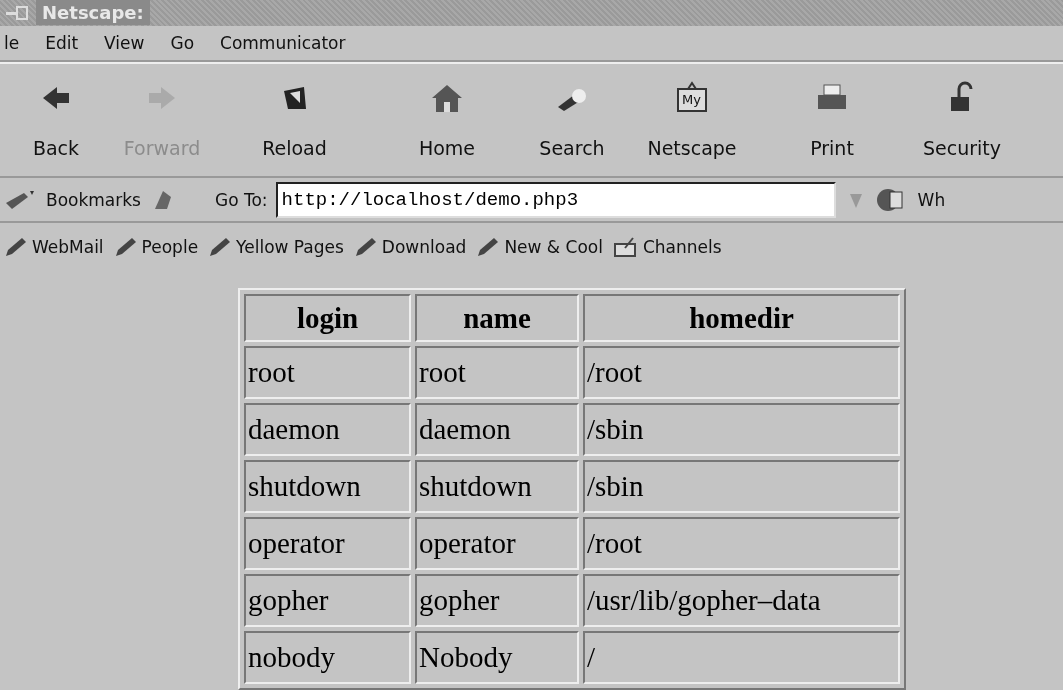 This screenshot has height=690, width=1063. Describe the element at coordinates (182, 43) in the screenshot. I see `menu-item: Go` at that location.